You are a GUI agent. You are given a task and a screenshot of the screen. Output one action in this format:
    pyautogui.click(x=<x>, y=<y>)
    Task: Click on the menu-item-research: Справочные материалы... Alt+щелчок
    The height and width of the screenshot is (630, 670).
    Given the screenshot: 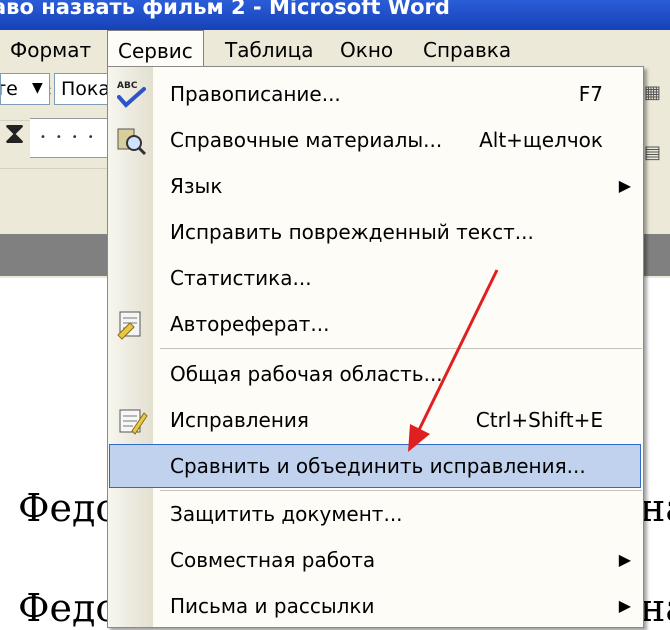 What is the action you would take?
    pyautogui.click(x=375, y=140)
    